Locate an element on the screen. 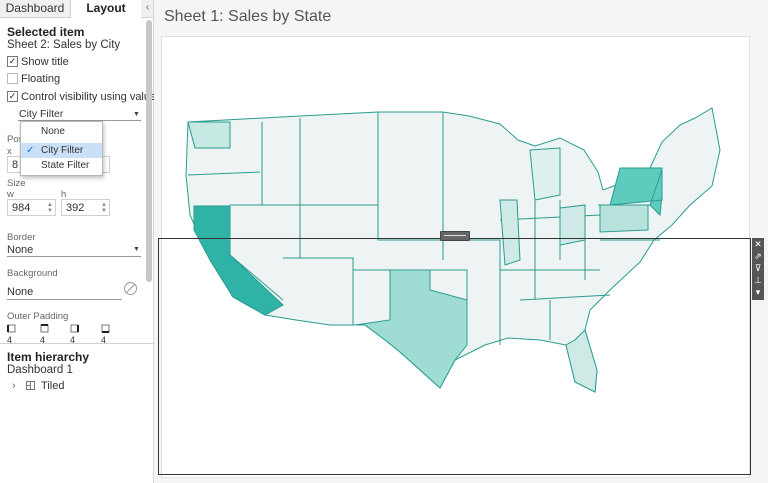 Image resolution: width=768 pixels, height=483 pixels. option-label: None is located at coordinates (53, 131).